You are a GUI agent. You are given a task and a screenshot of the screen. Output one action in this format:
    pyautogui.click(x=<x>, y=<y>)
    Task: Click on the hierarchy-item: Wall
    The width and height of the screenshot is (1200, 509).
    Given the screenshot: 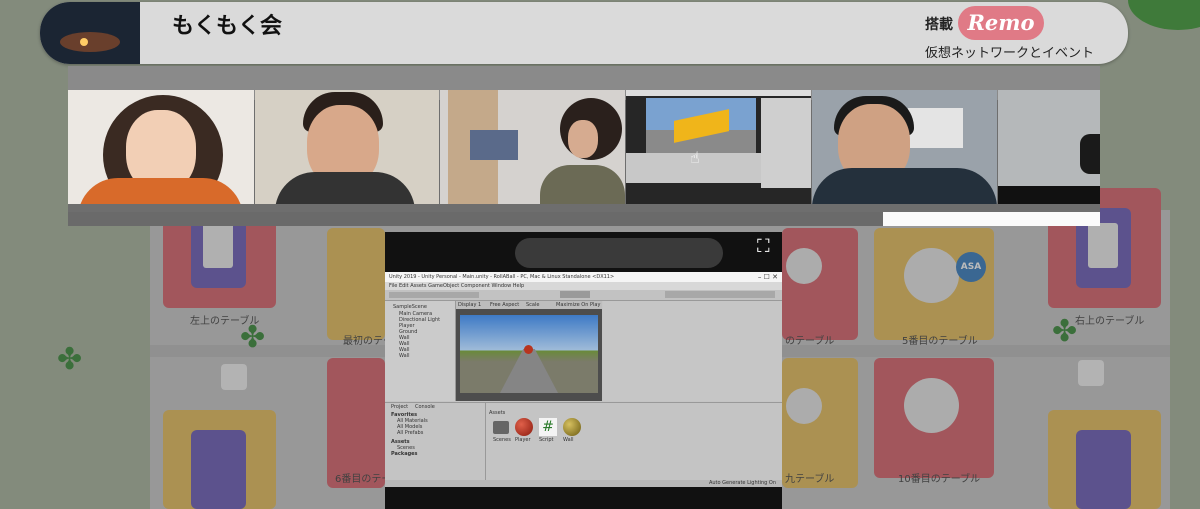 What is the action you would take?
    pyautogui.click(x=404, y=356)
    